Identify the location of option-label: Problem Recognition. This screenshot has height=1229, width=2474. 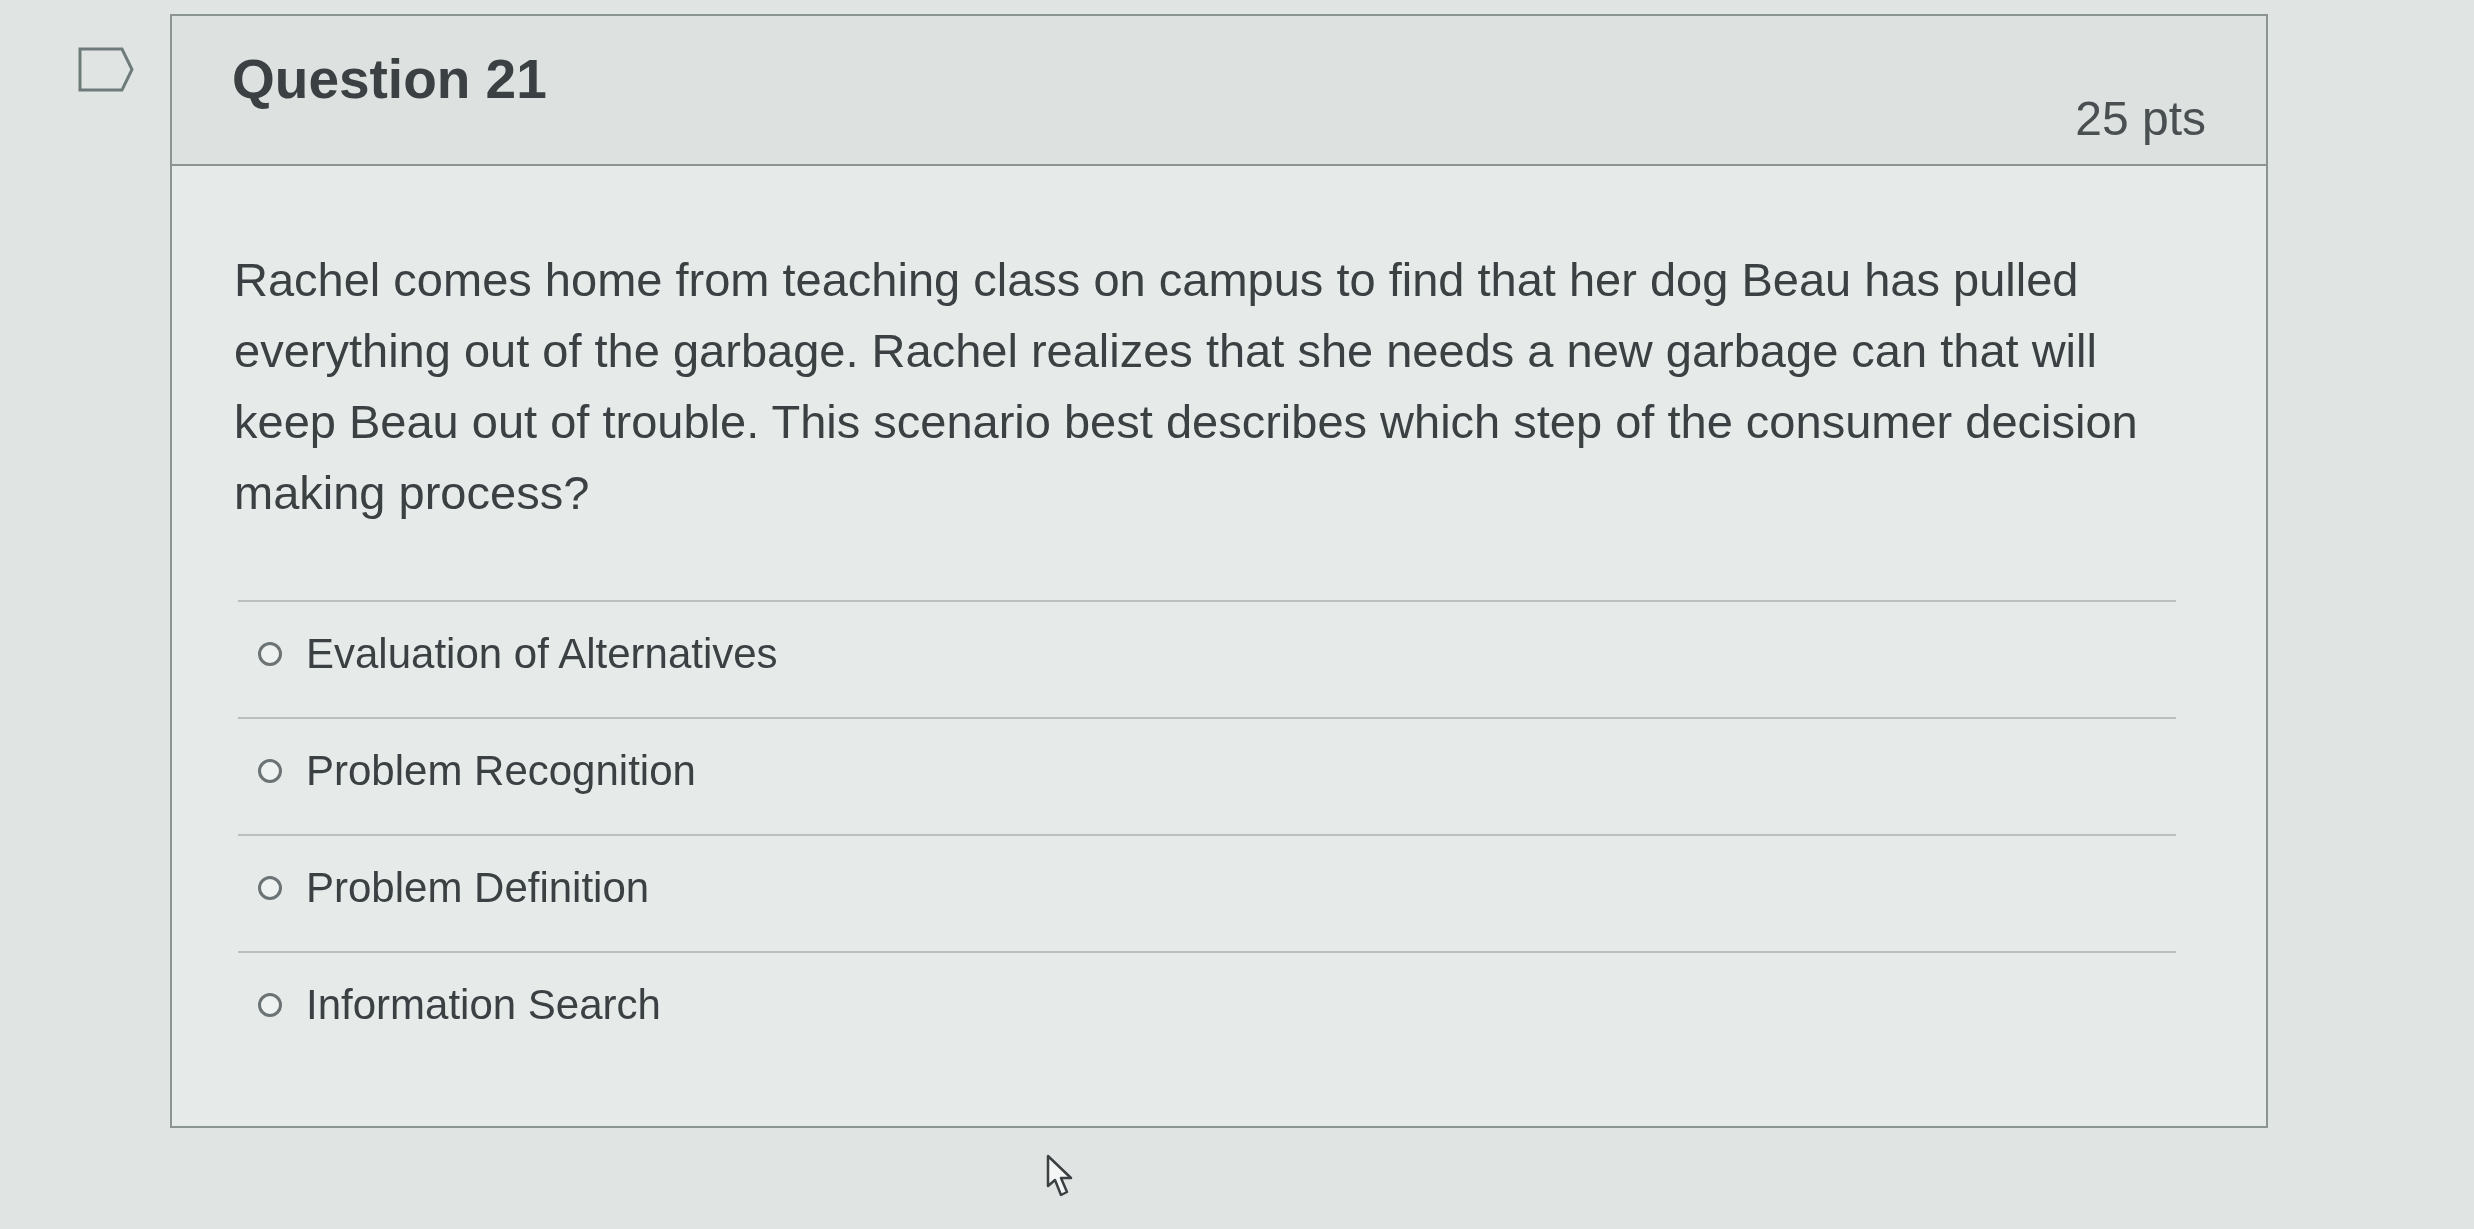
(501, 770).